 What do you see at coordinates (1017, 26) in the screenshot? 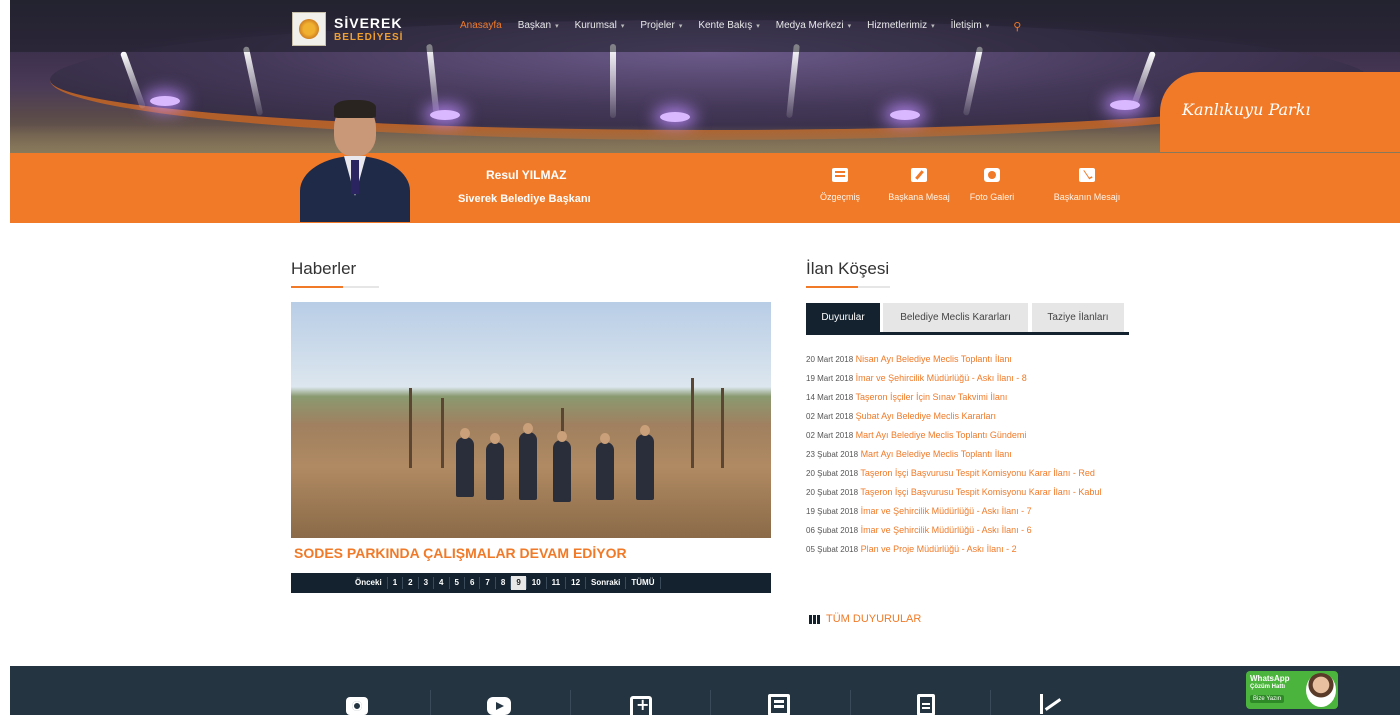
I see `search-icon: ⚲` at bounding box center [1017, 26].